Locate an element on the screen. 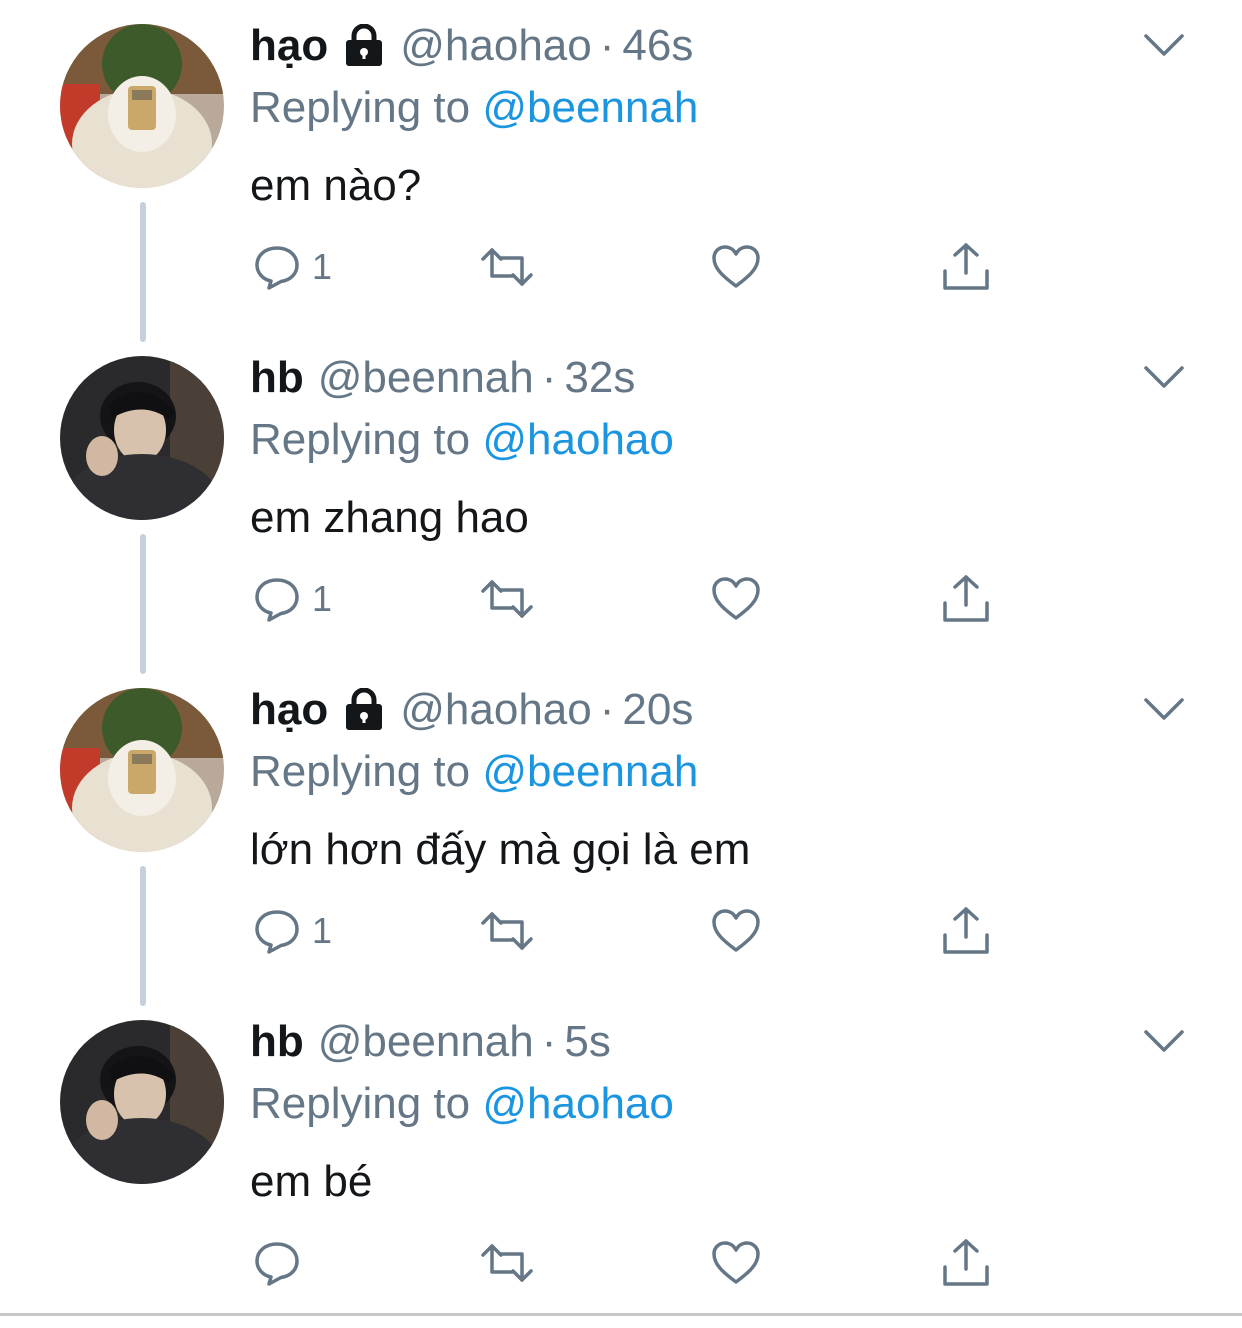  tweet-header: hạo @haohao · 20s is located at coordinates (471, 710).